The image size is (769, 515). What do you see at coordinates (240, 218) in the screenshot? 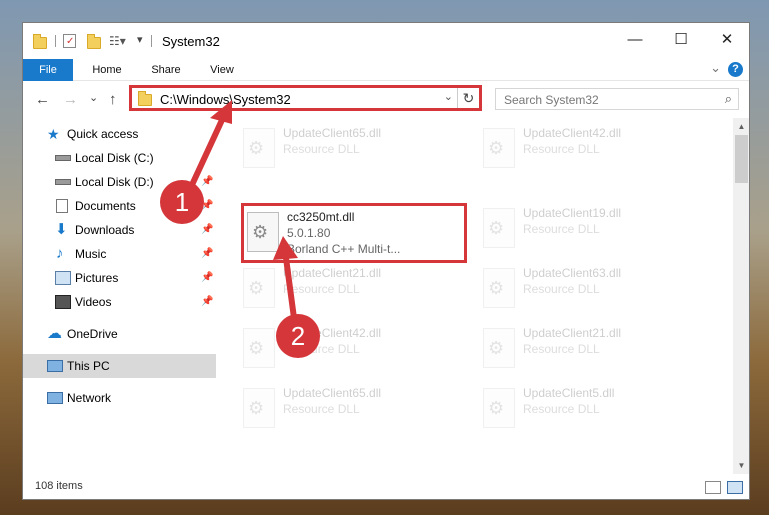
I see `annotation-arrows` at bounding box center [240, 218].